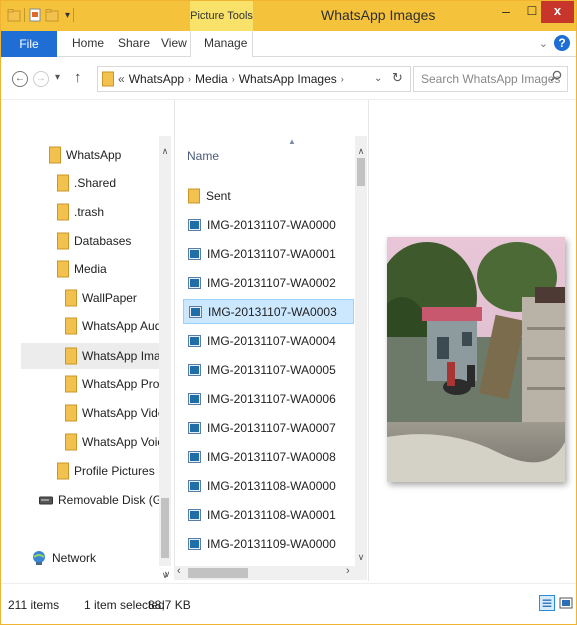 This screenshot has width=577, height=625. I want to click on nav-scroll-thumb, so click(165, 528).